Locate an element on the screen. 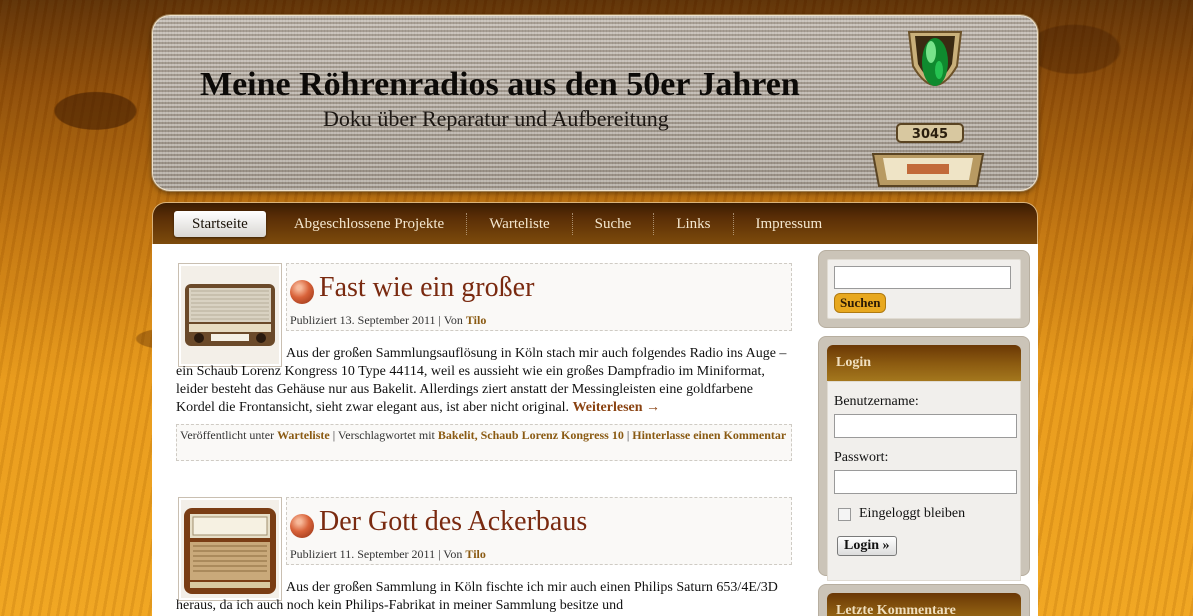  post-date: 11. September 2011 is located at coordinates (387, 554).